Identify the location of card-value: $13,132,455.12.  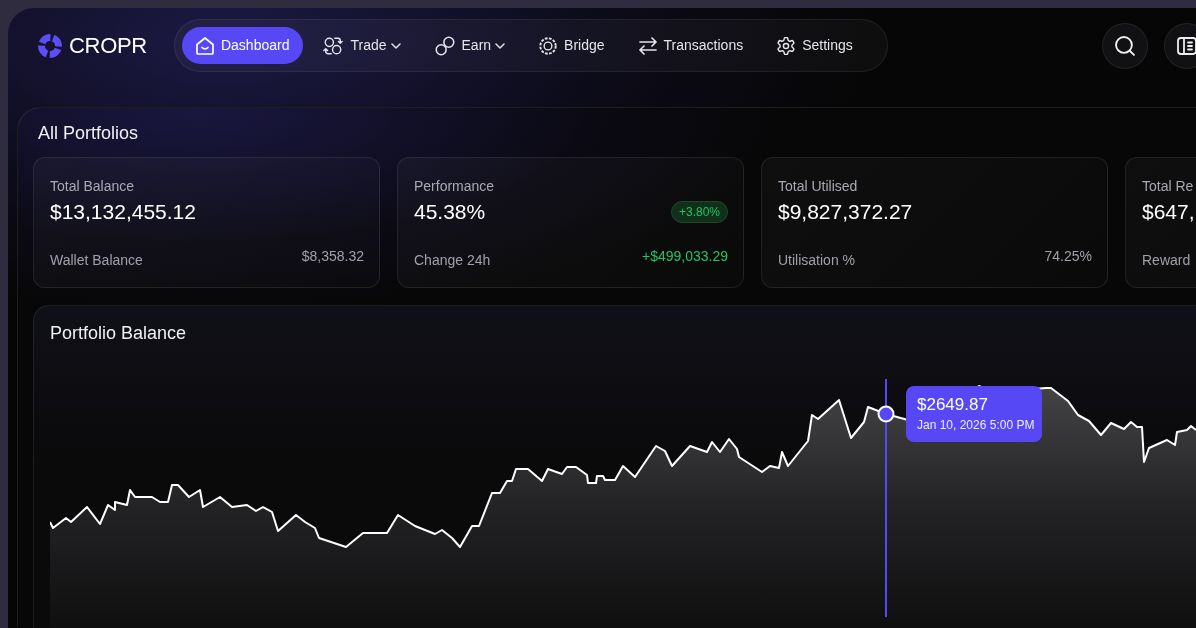
(123, 212).